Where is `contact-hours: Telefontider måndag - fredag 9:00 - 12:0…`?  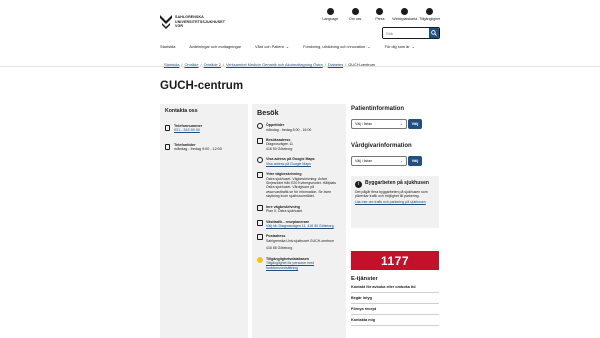 contact-hours: Telefontider måndag - fredag 9:00 - 12:0… is located at coordinates (204, 147).